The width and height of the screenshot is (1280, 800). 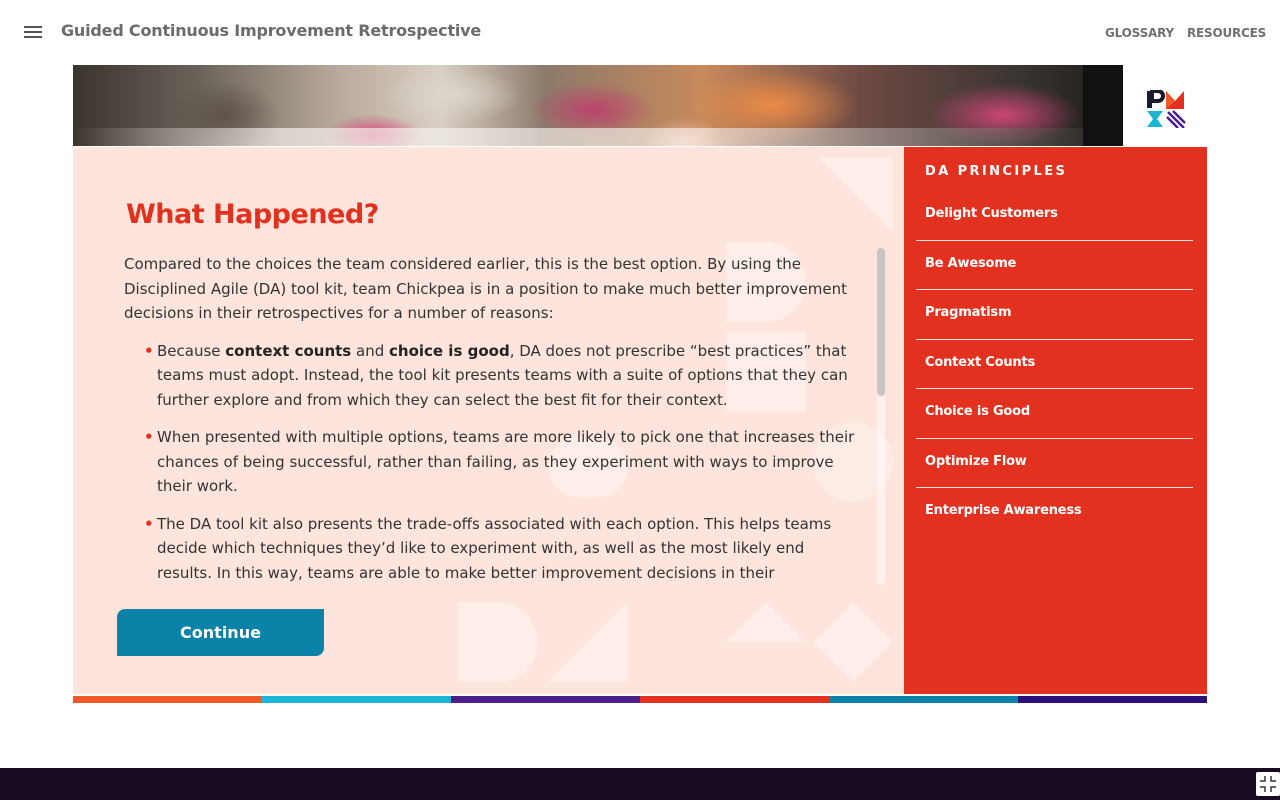 I want to click on principle-item-optimize-flow: Optimize Flow, so click(x=1054, y=463).